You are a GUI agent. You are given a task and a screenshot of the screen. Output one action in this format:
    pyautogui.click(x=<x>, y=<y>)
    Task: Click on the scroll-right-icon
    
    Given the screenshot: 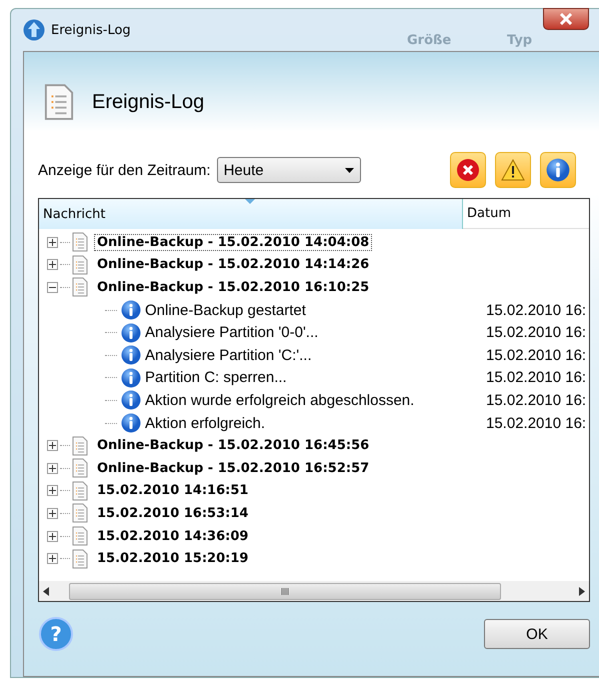 What is the action you would take?
    pyautogui.click(x=582, y=591)
    